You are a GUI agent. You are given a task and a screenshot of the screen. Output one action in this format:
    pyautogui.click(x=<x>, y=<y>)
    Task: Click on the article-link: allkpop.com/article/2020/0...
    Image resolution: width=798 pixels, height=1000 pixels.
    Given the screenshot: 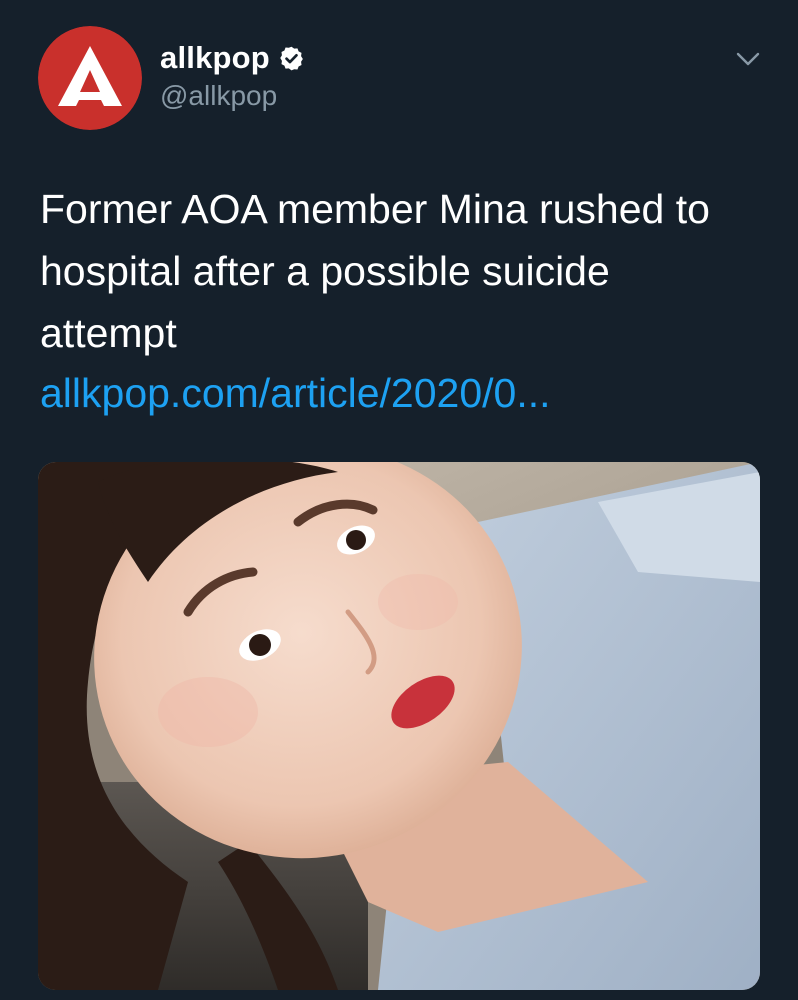 What is the action you would take?
    pyautogui.click(x=295, y=393)
    